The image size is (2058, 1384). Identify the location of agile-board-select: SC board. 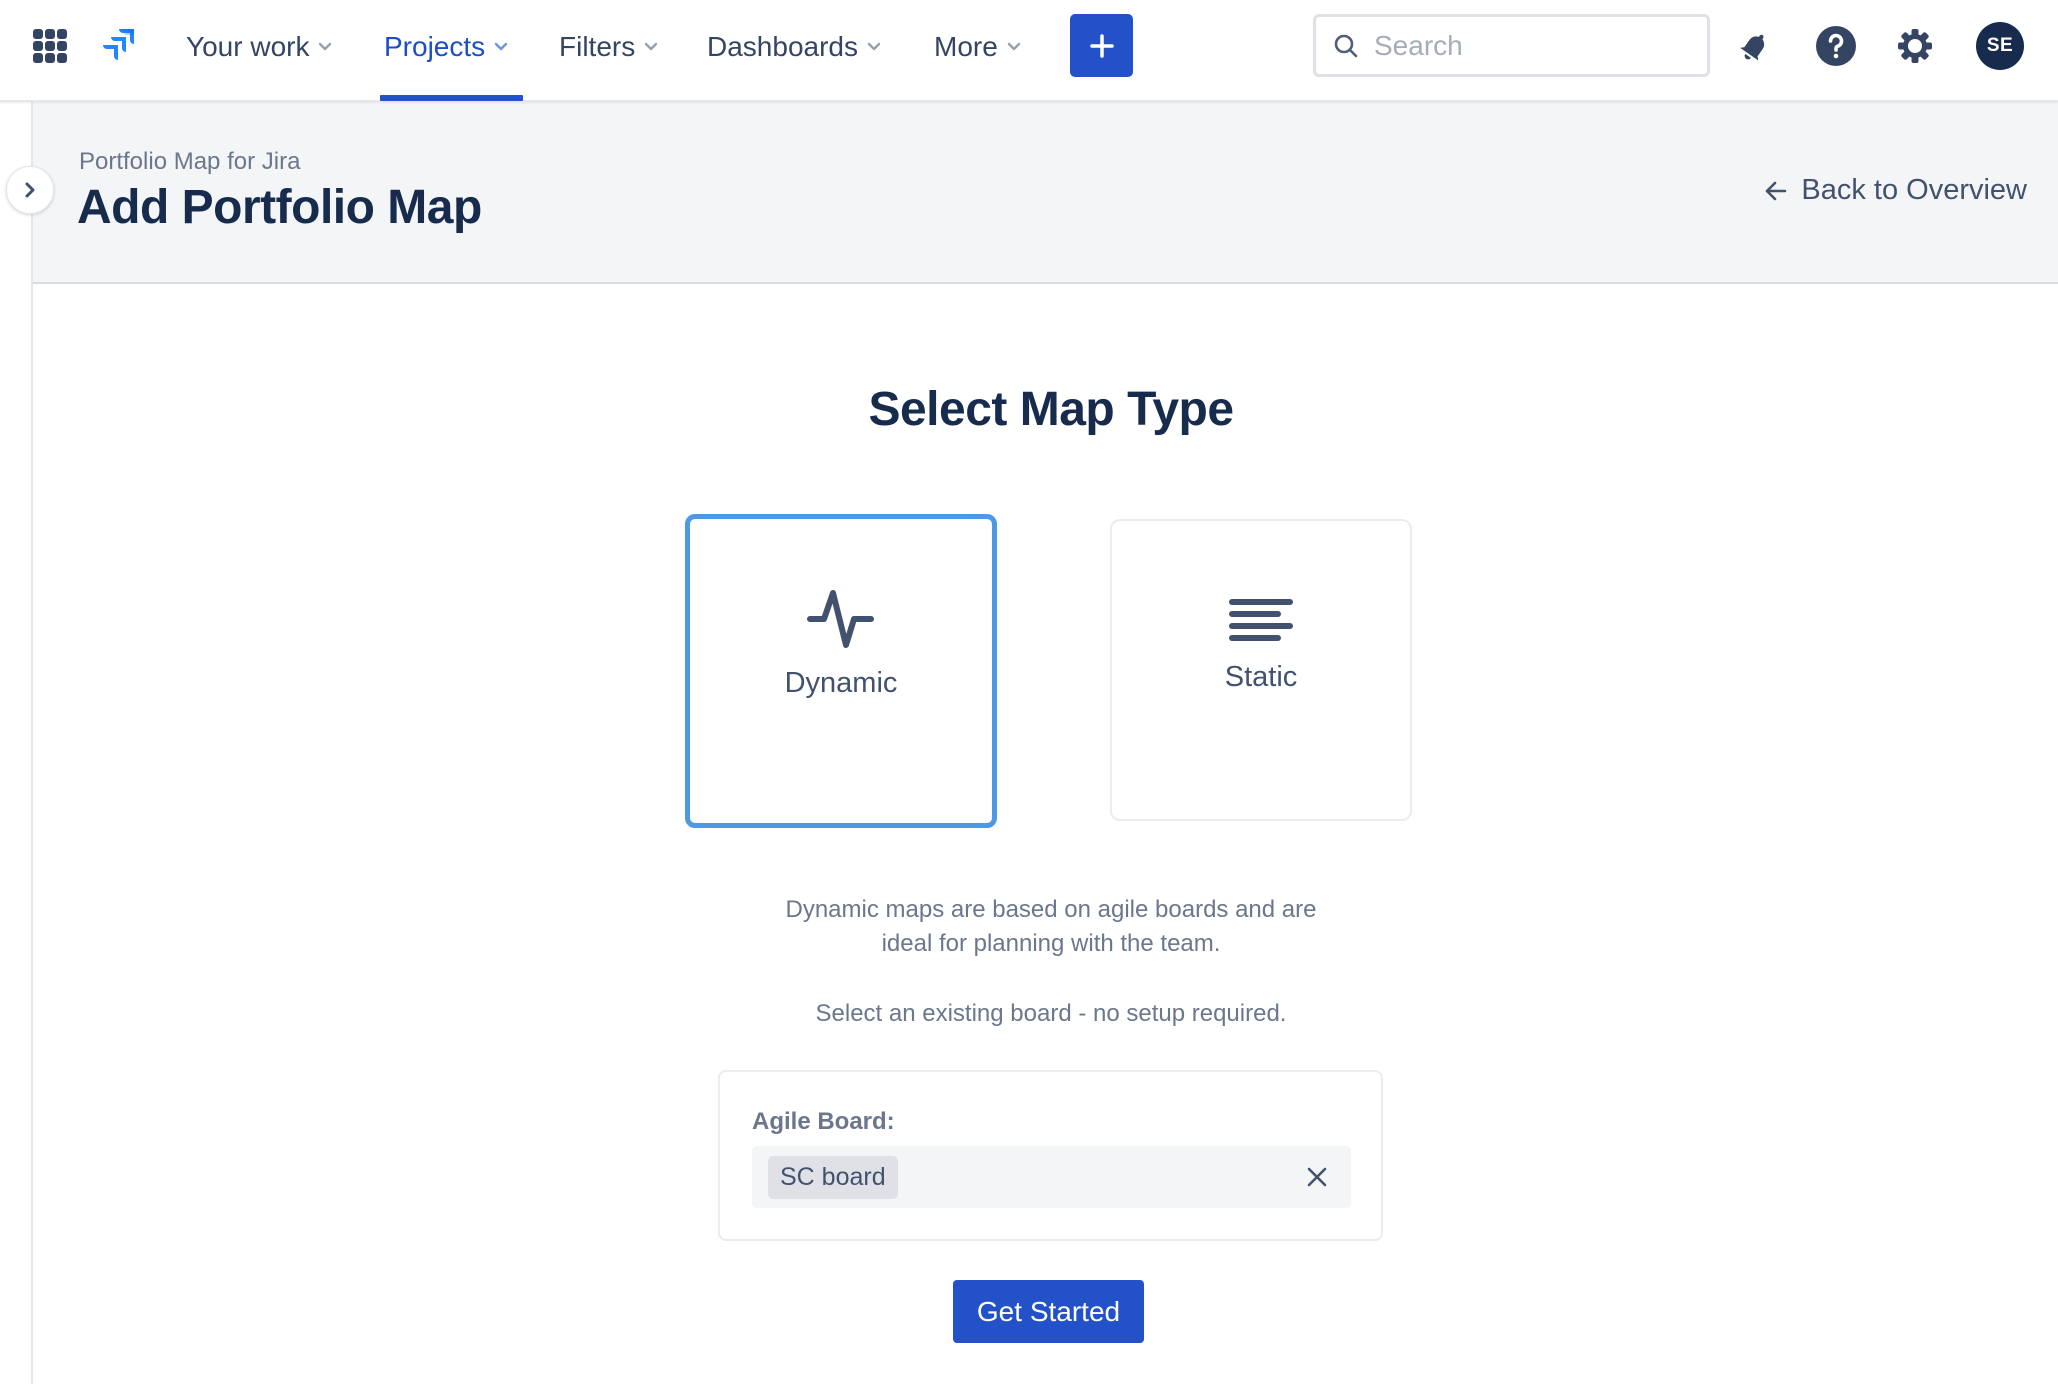
(1051, 1177).